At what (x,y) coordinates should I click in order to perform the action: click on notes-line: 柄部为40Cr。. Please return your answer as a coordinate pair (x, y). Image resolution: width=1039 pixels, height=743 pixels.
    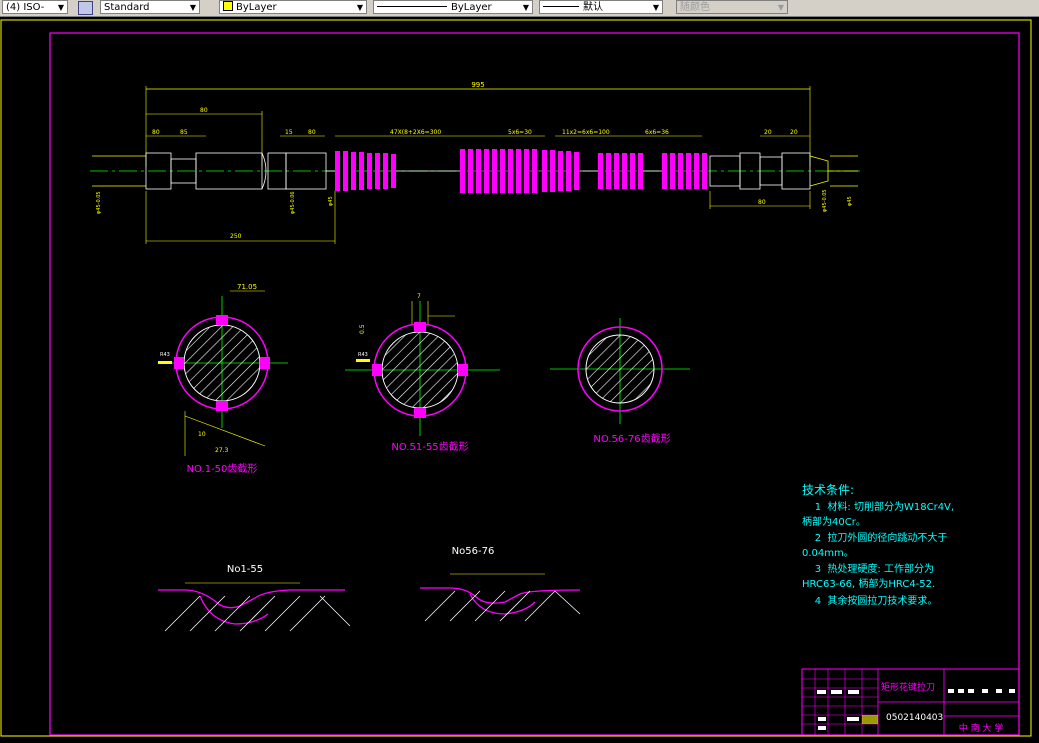
    Looking at the image, I should click on (834, 521).